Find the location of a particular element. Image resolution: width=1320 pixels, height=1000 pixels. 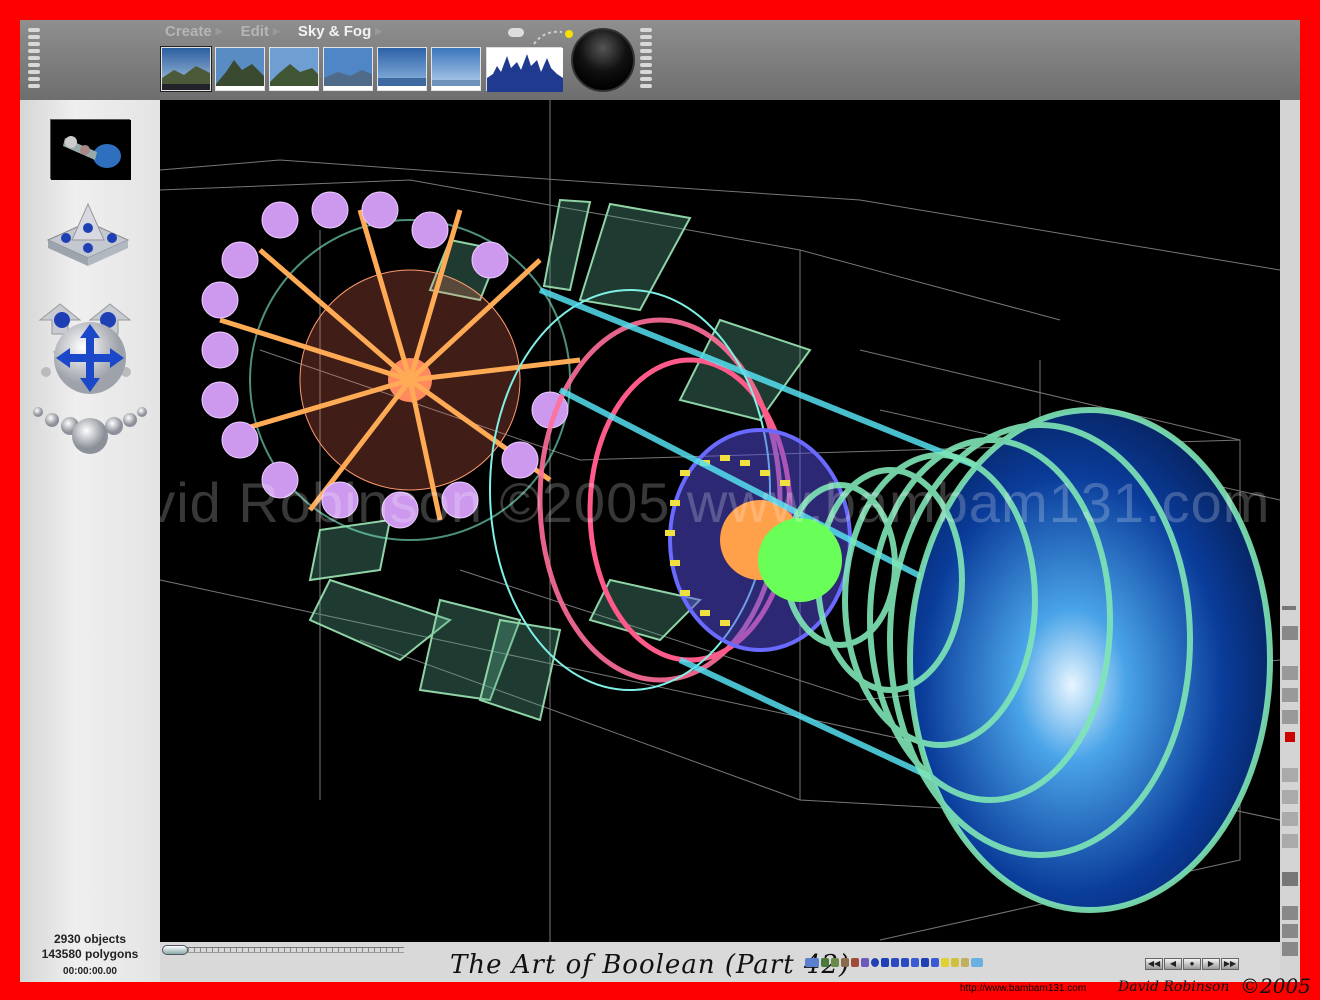

figure-object-icon is located at coordinates (855, 962).